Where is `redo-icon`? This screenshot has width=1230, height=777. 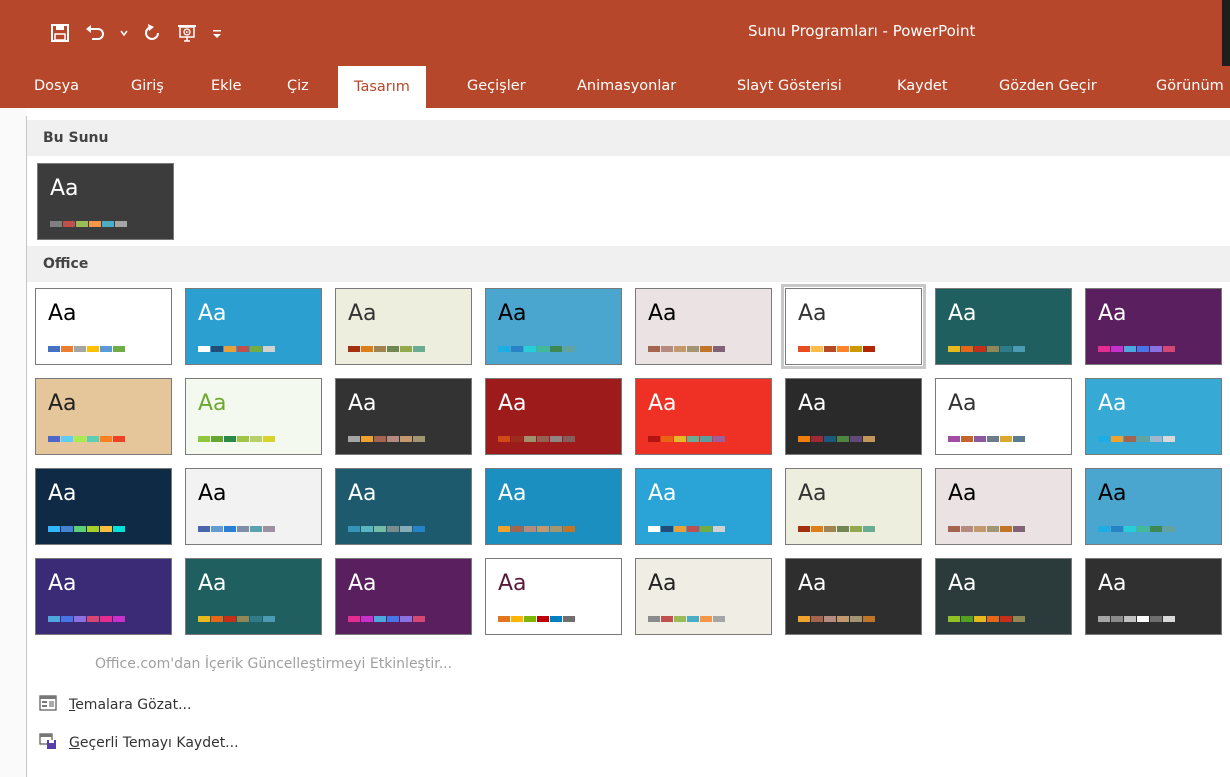 redo-icon is located at coordinates (152, 33).